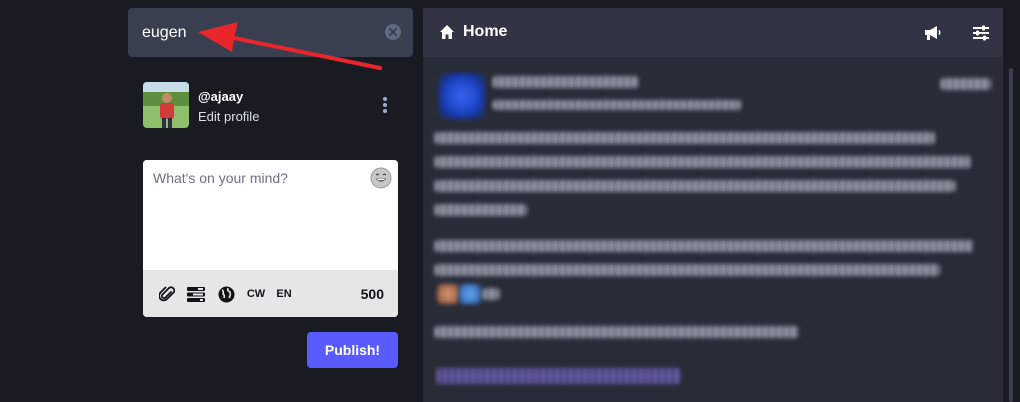  What do you see at coordinates (485, 32) in the screenshot?
I see `home-title: Home` at bounding box center [485, 32].